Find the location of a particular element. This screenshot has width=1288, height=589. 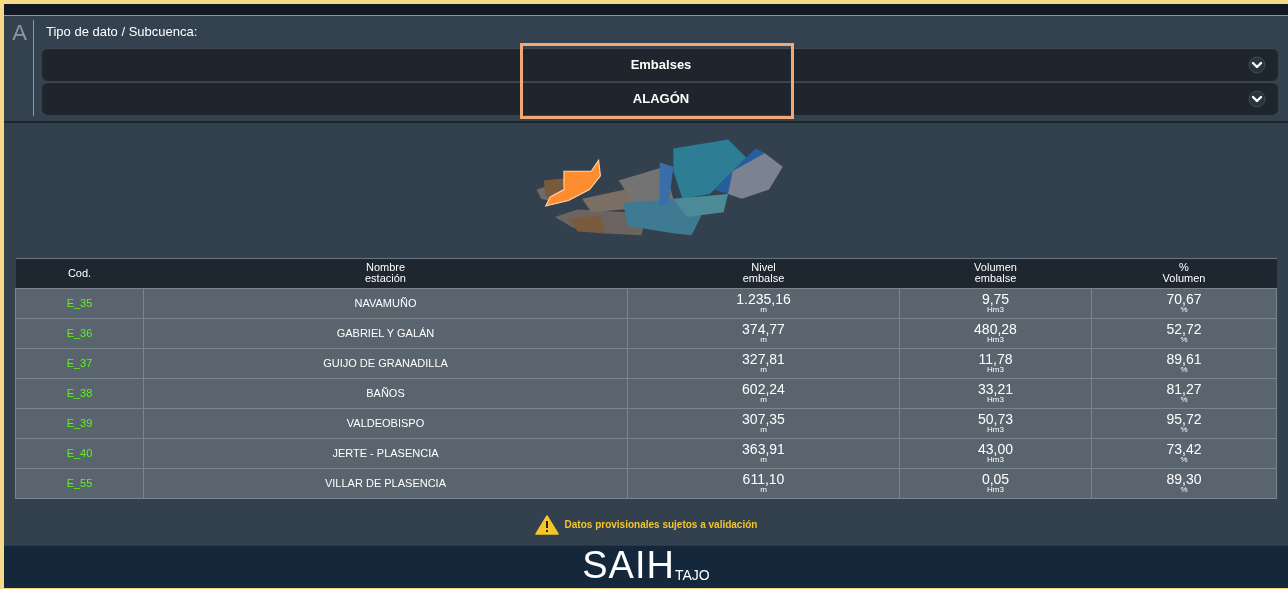

percent-value: 89,30 is located at coordinates (1184, 479).